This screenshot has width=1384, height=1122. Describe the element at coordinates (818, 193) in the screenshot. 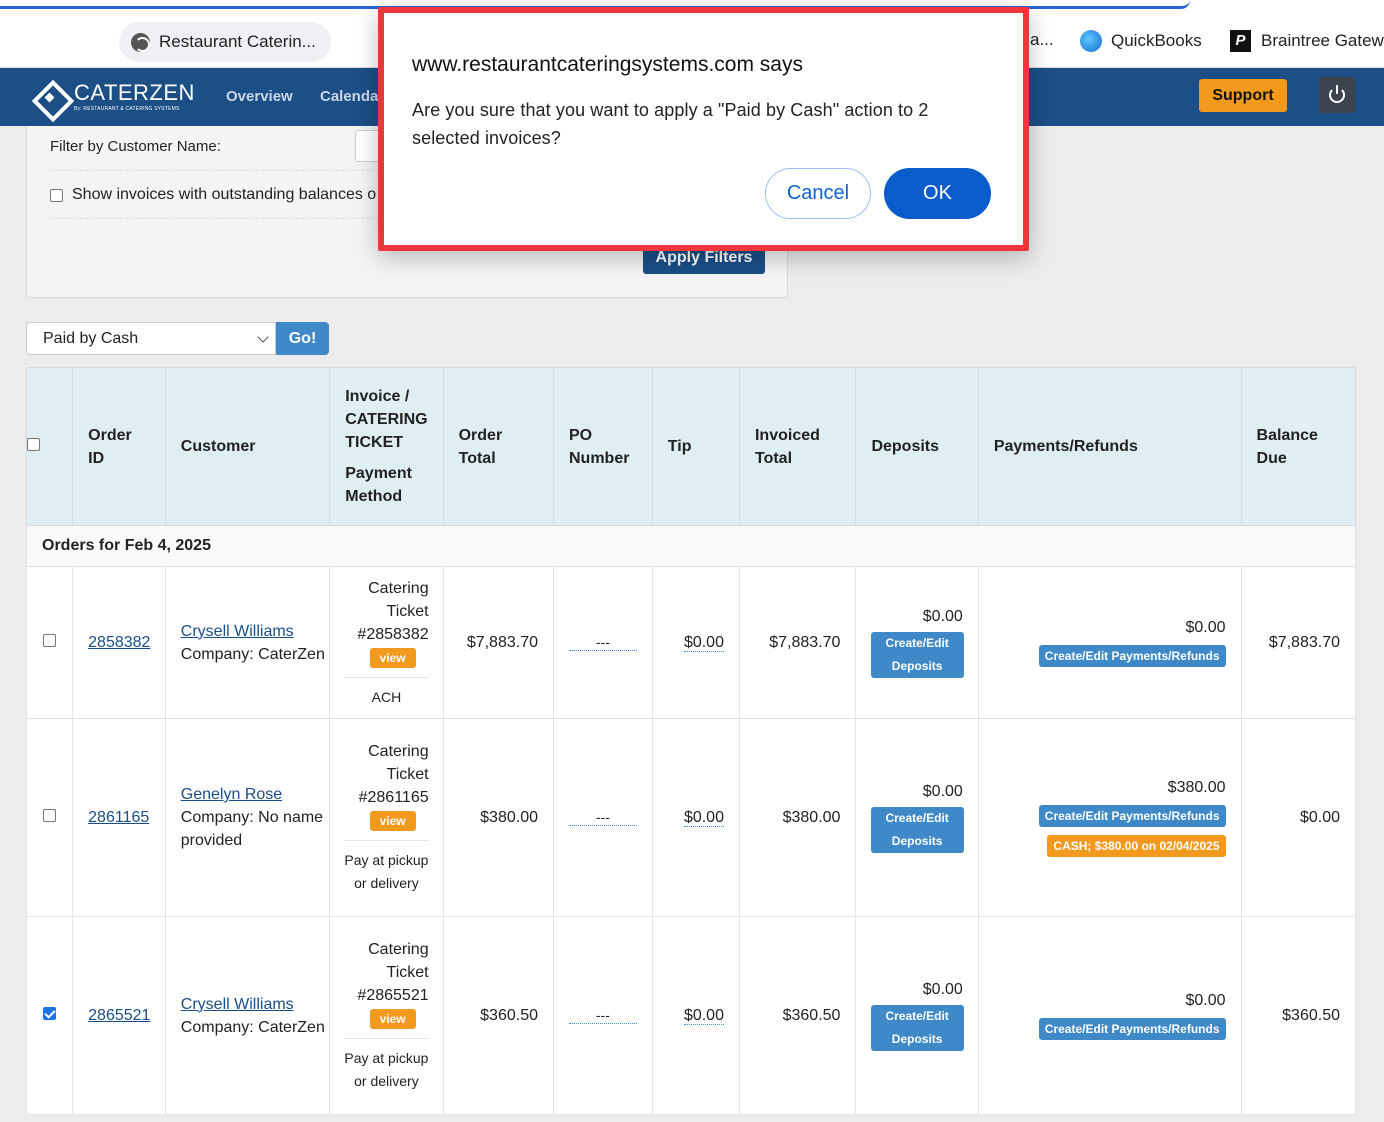

I see `cancel-button: Cancel` at that location.